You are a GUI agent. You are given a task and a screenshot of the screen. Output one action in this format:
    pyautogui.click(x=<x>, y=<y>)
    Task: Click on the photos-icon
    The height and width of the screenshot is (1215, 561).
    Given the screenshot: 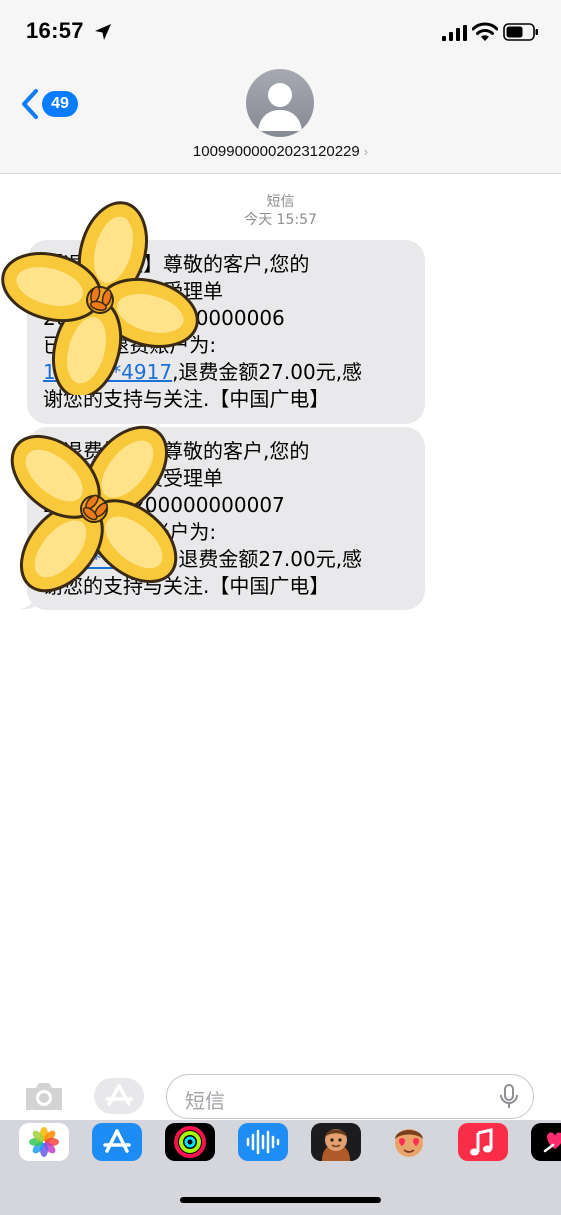 What is the action you would take?
    pyautogui.click(x=44, y=1142)
    